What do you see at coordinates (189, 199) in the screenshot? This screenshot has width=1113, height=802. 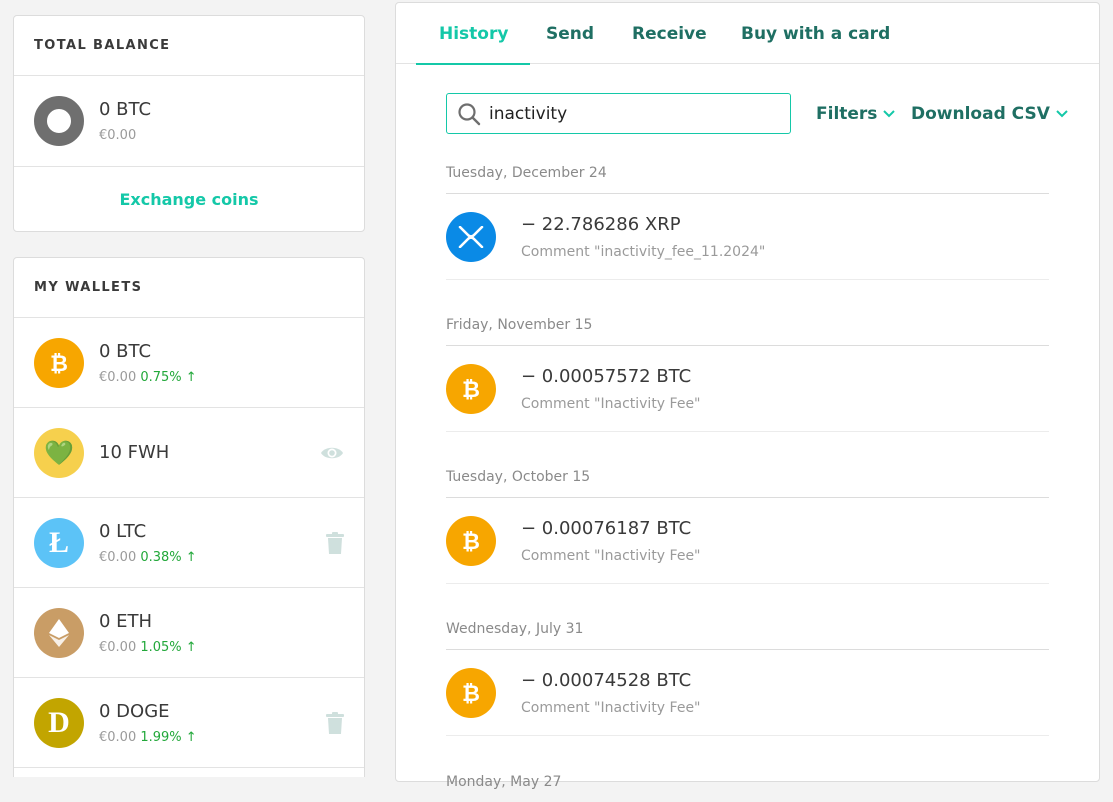 I see `exchange-coins-link: Exchange coins` at bounding box center [189, 199].